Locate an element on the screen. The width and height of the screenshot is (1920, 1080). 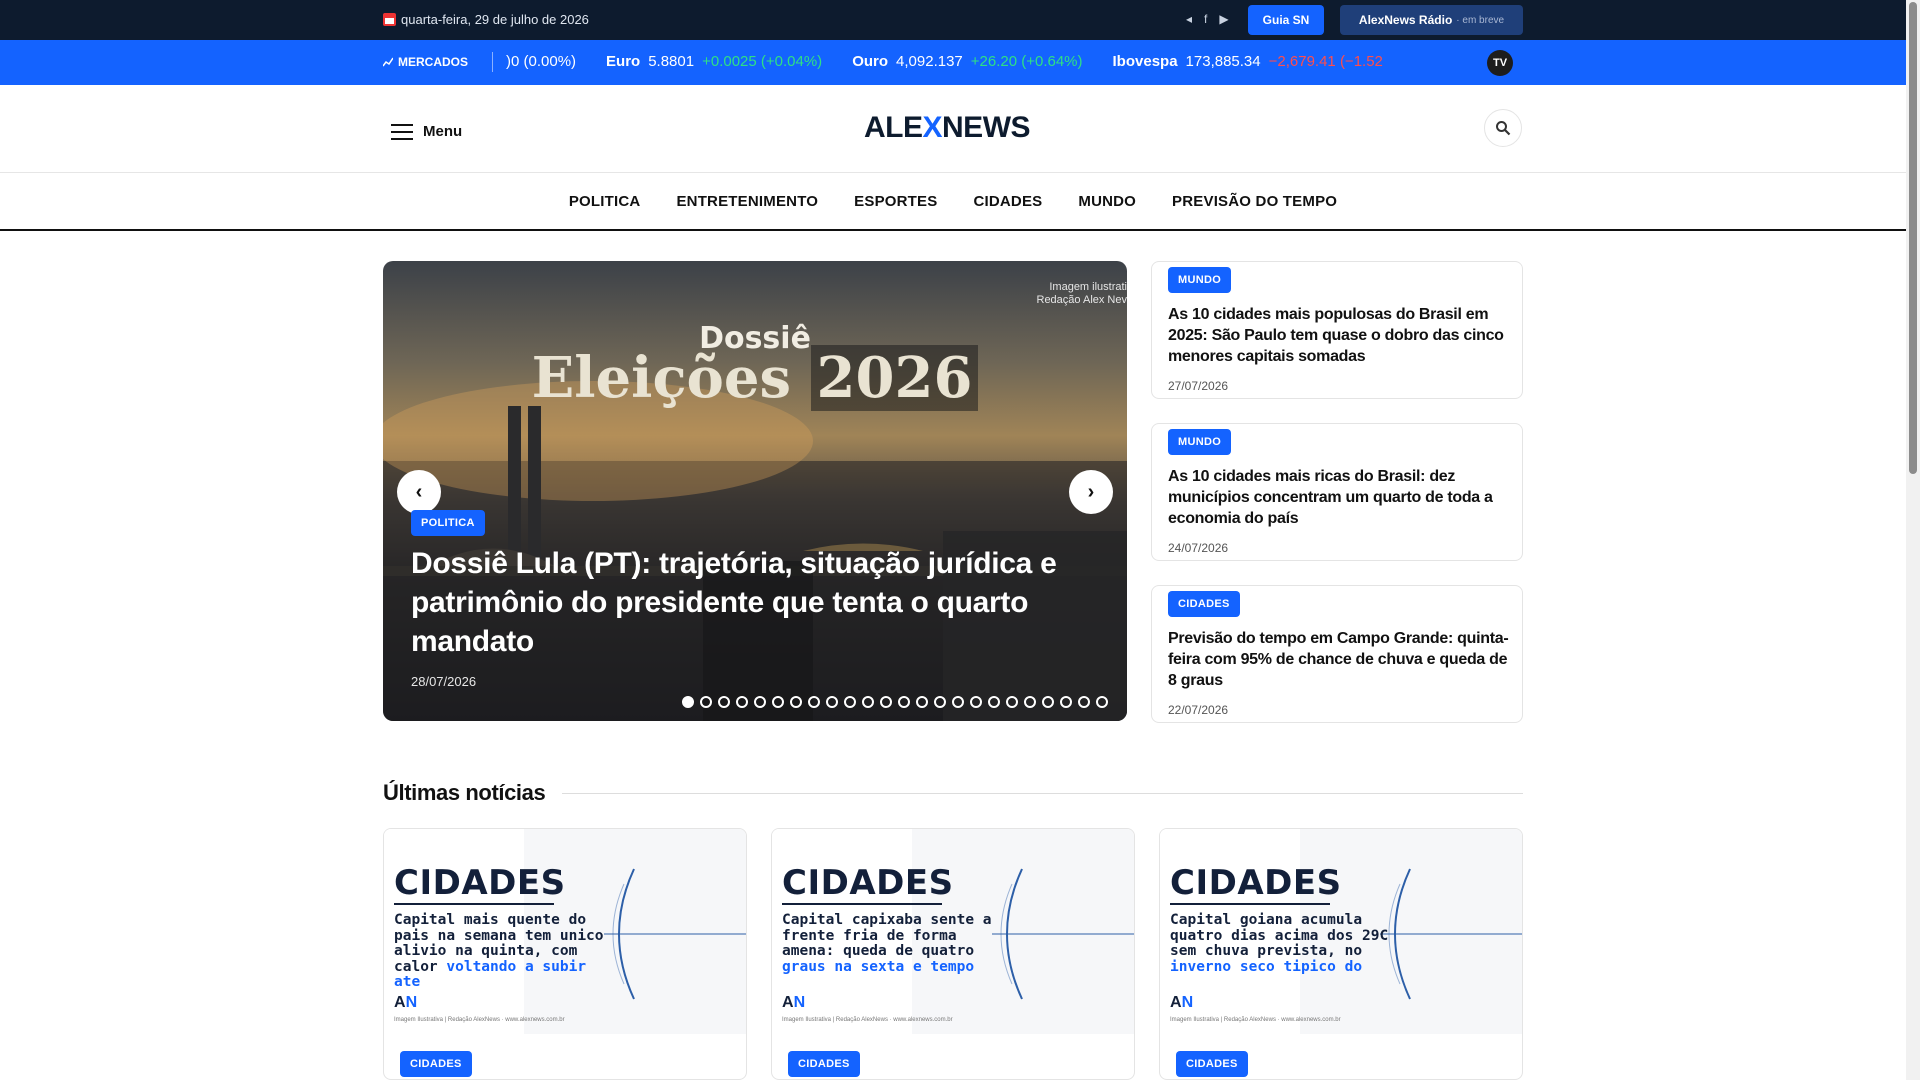
ticker-item: Euro 5.8801 +0.0025 (+0.04%) is located at coordinates (714, 61).